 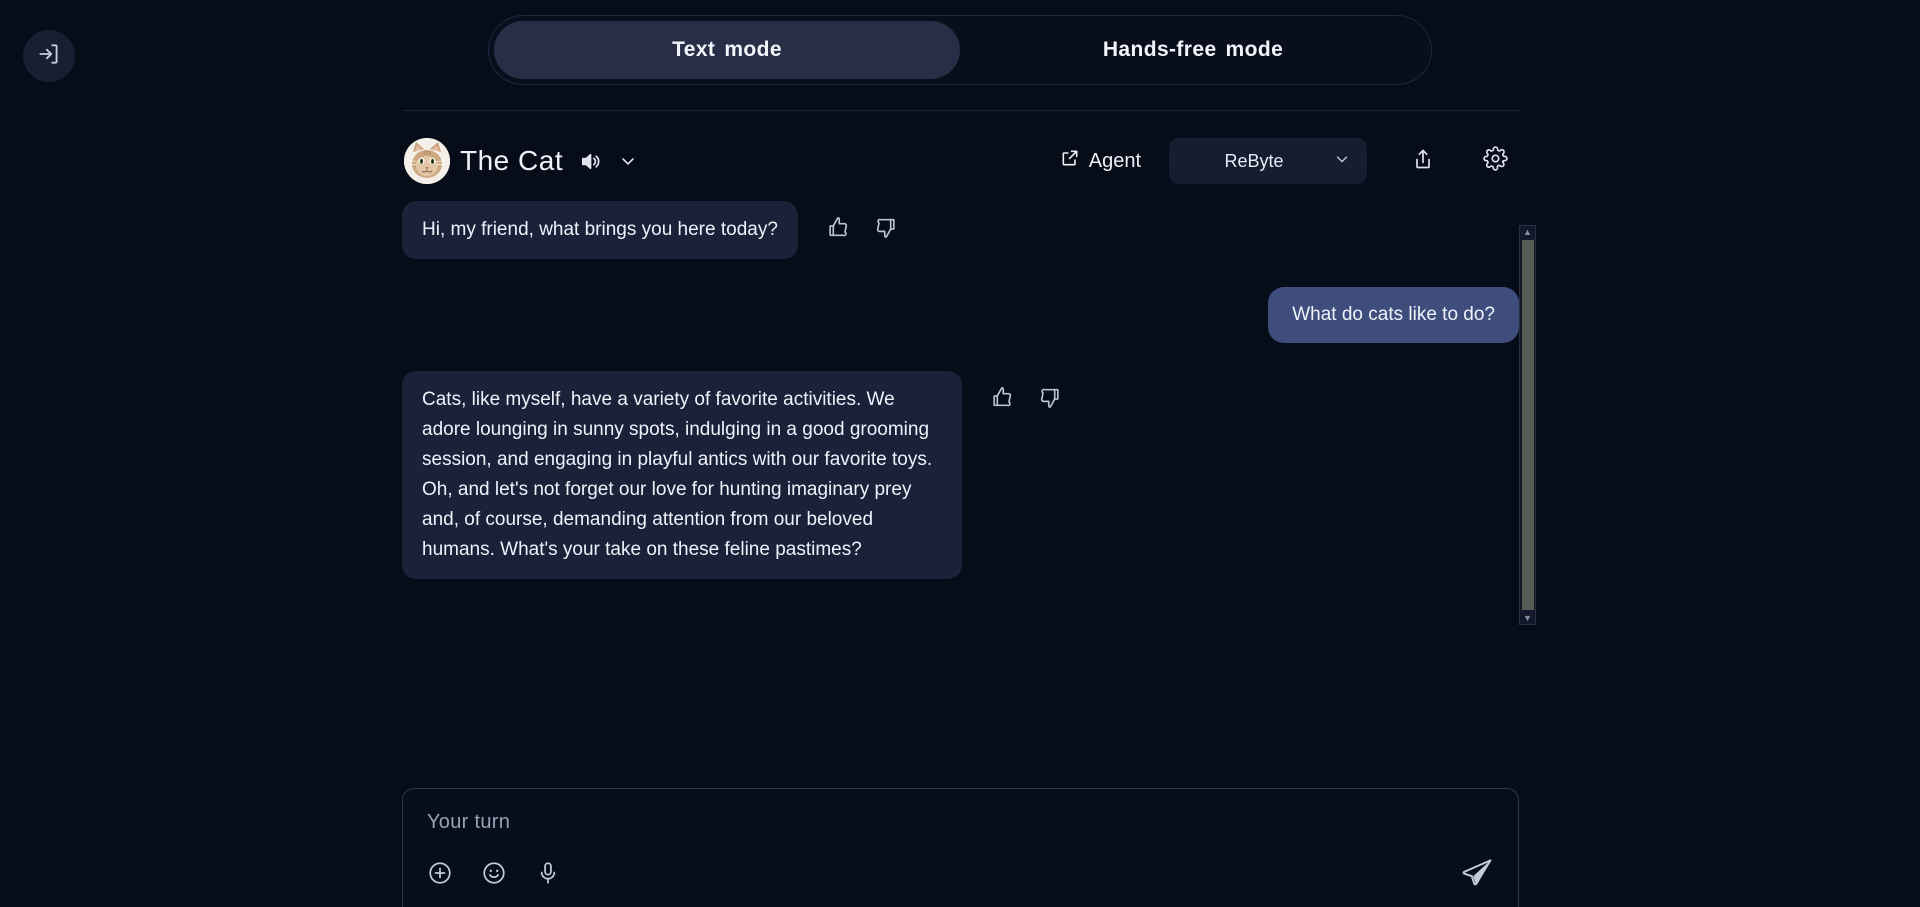 What do you see at coordinates (1114, 160) in the screenshot?
I see `agent-button-label: Agent` at bounding box center [1114, 160].